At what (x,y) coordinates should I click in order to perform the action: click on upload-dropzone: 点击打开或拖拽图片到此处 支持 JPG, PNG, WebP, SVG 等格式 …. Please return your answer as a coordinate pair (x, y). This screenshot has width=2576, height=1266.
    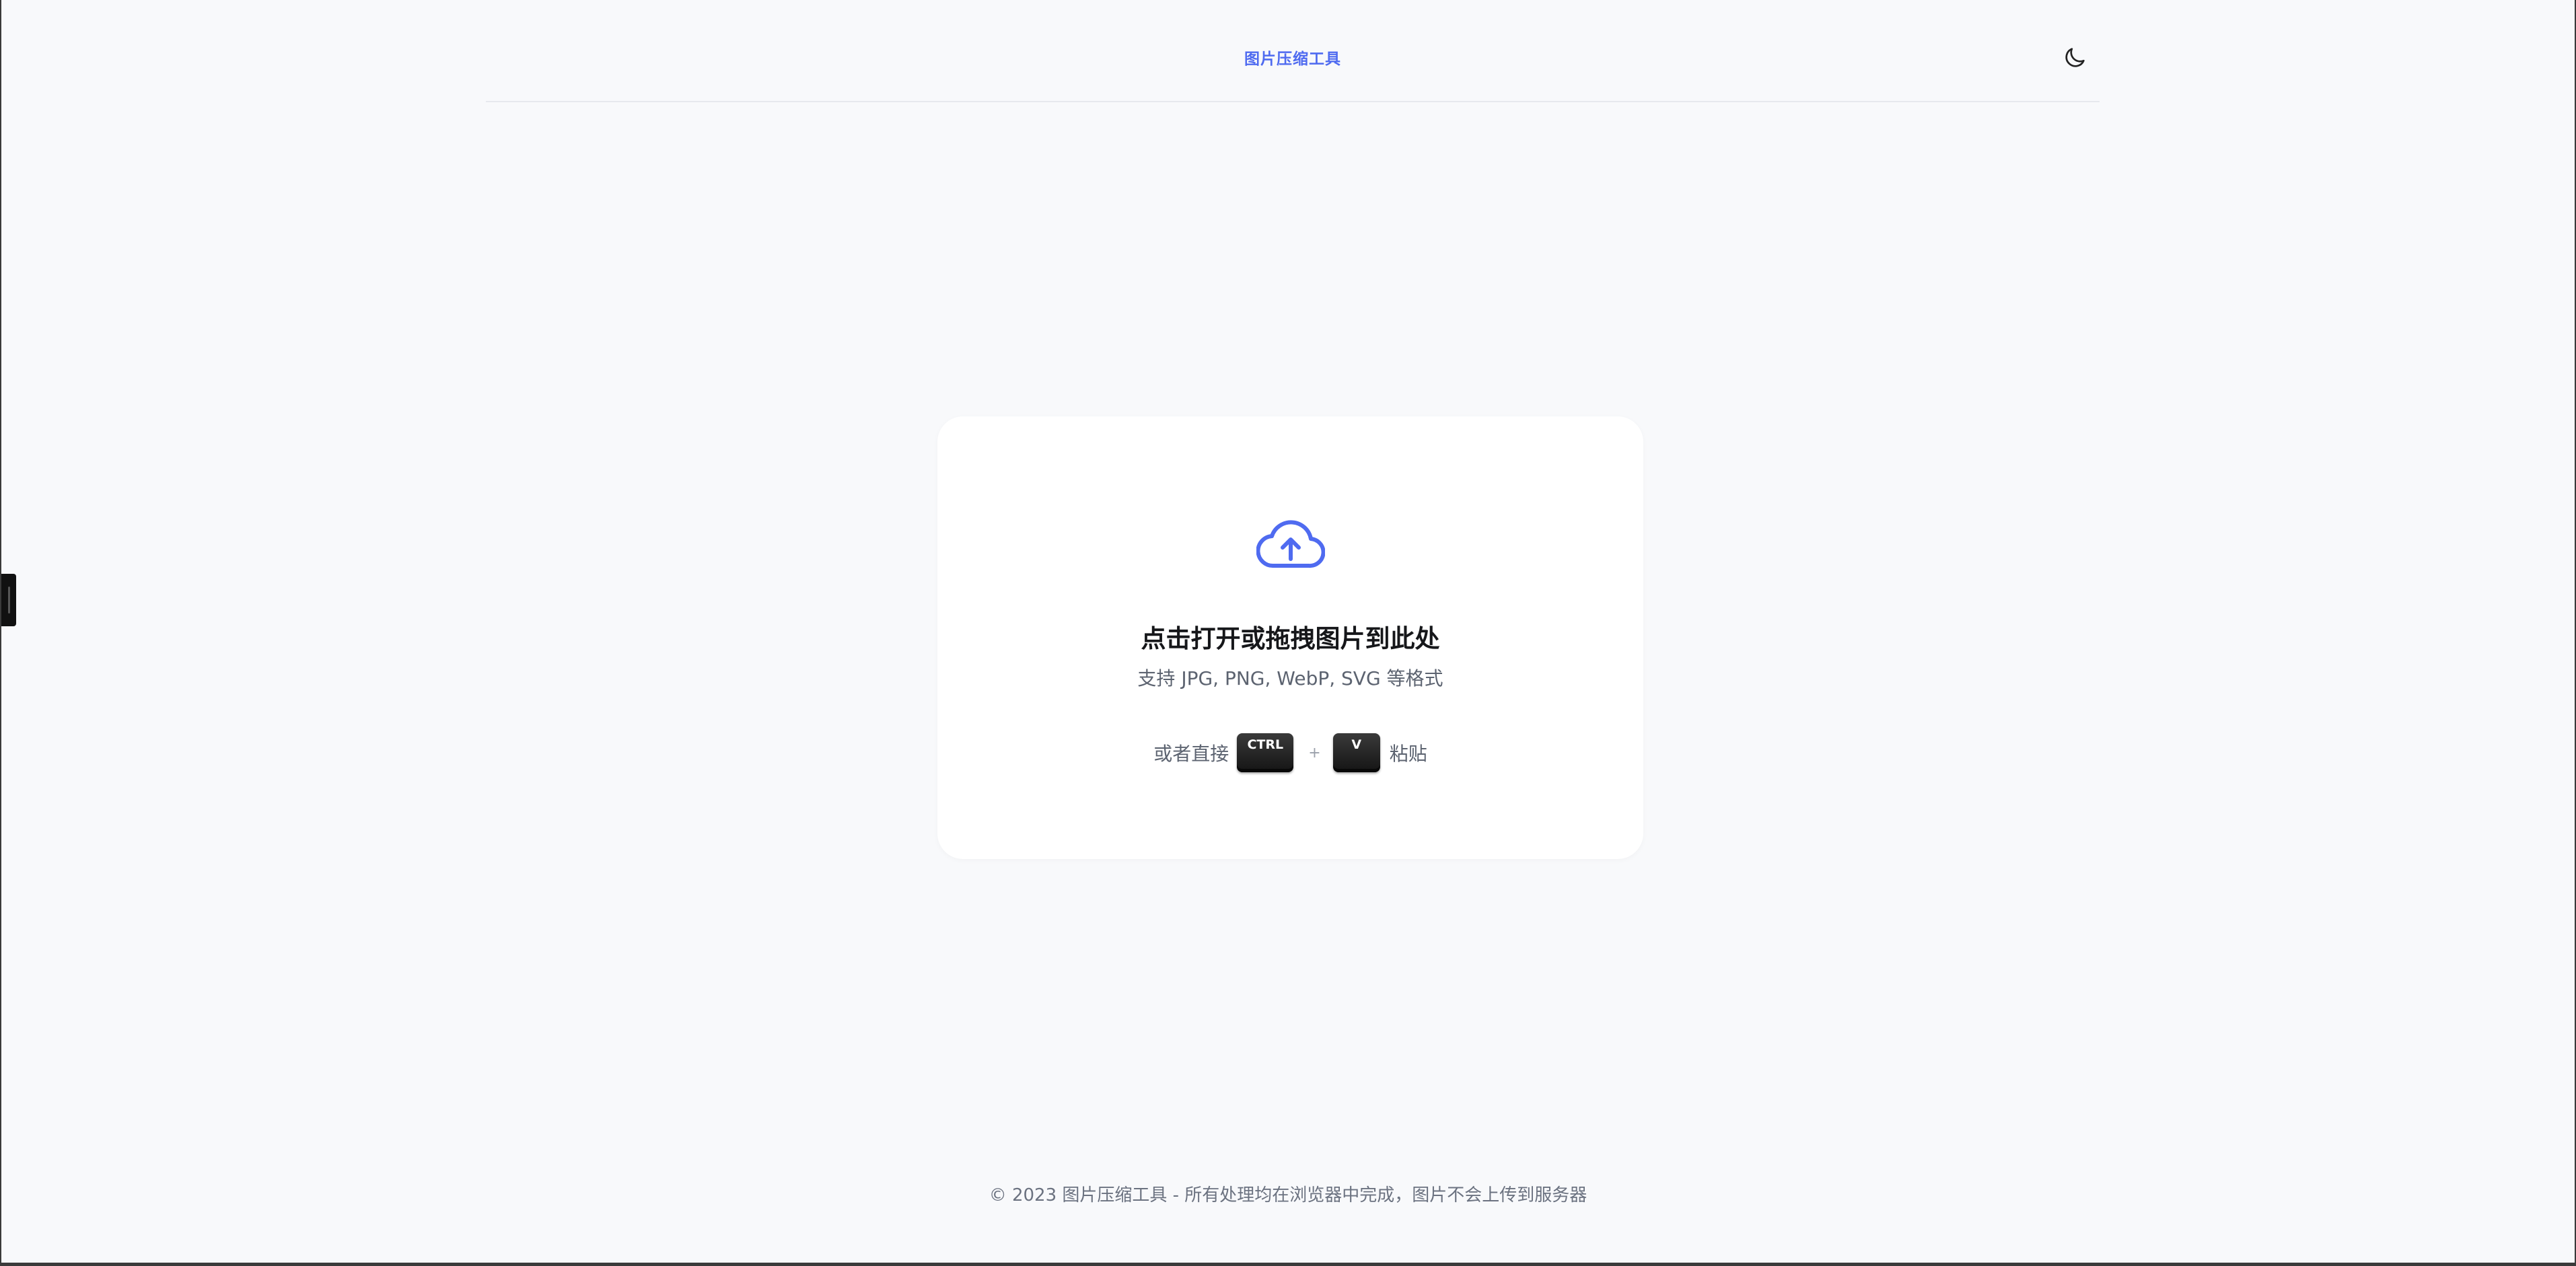
    Looking at the image, I should click on (1290, 637).